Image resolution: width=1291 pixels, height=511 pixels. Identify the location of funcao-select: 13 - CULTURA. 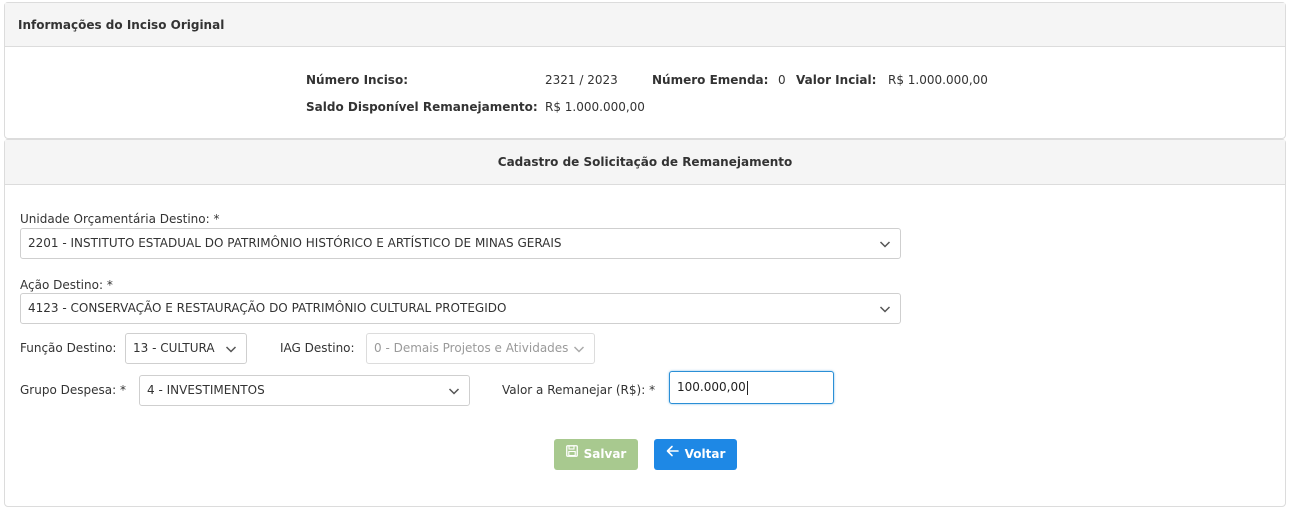
(186, 348).